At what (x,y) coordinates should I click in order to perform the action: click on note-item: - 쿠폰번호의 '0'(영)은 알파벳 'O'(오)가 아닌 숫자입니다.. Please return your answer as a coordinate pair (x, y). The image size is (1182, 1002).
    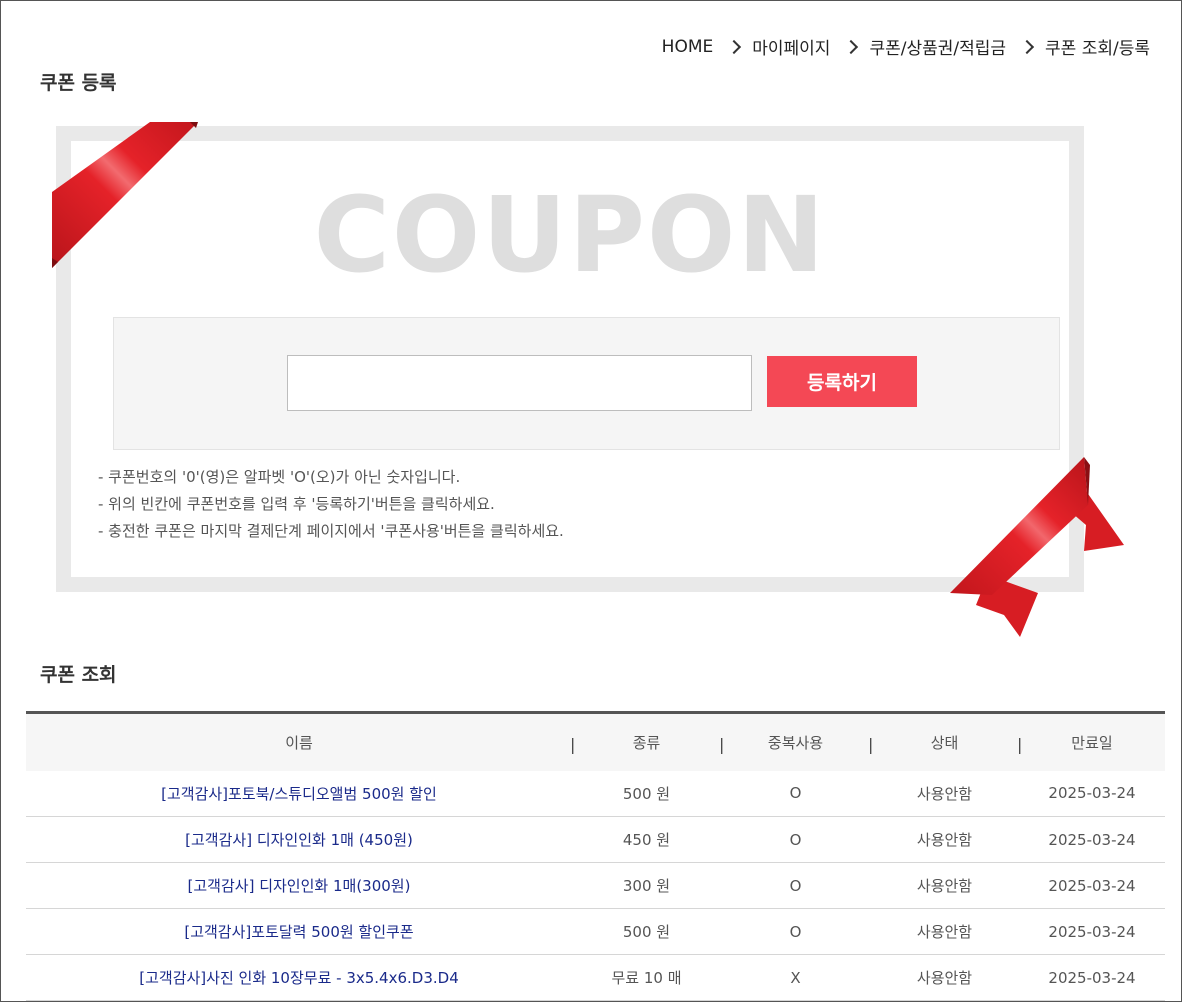
    Looking at the image, I should click on (279, 477).